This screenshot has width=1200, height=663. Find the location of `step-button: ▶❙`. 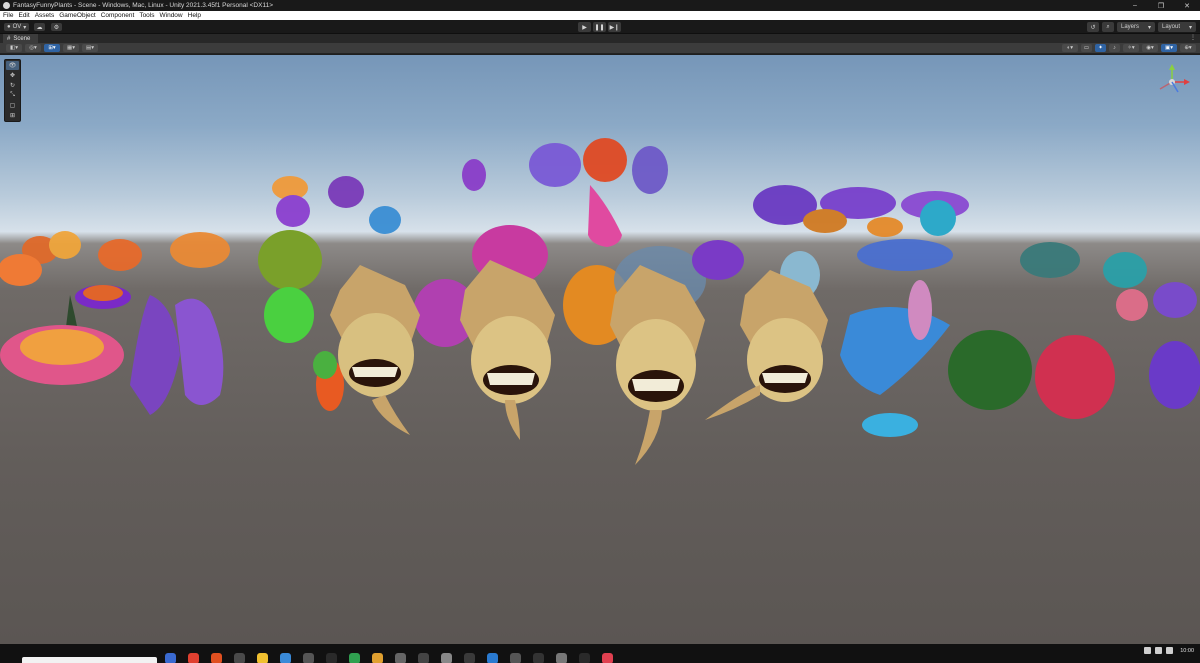

step-button: ▶❙ is located at coordinates (614, 27).